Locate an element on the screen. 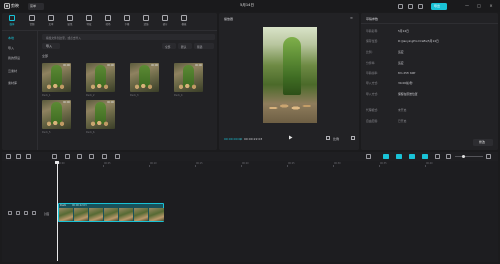 The width and height of the screenshot is (500, 264). crop-icon is located at coordinates (117, 156).